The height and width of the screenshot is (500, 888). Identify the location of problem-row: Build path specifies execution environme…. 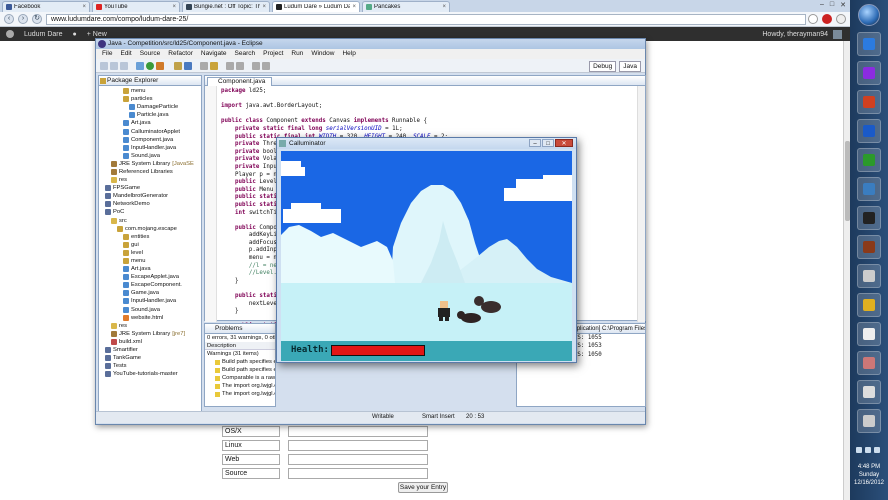
(240, 370).